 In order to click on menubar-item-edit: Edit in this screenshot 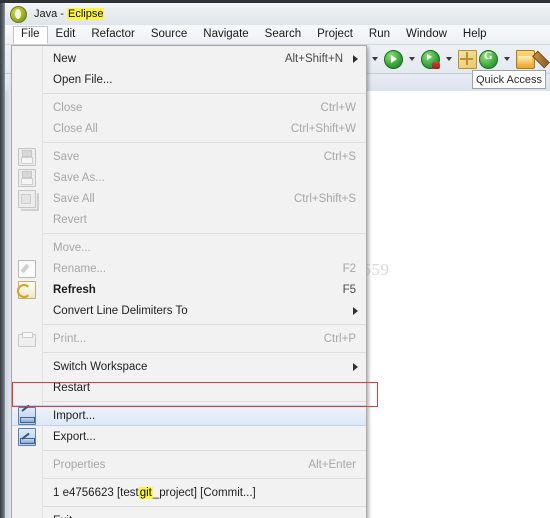, I will do `click(66, 35)`.